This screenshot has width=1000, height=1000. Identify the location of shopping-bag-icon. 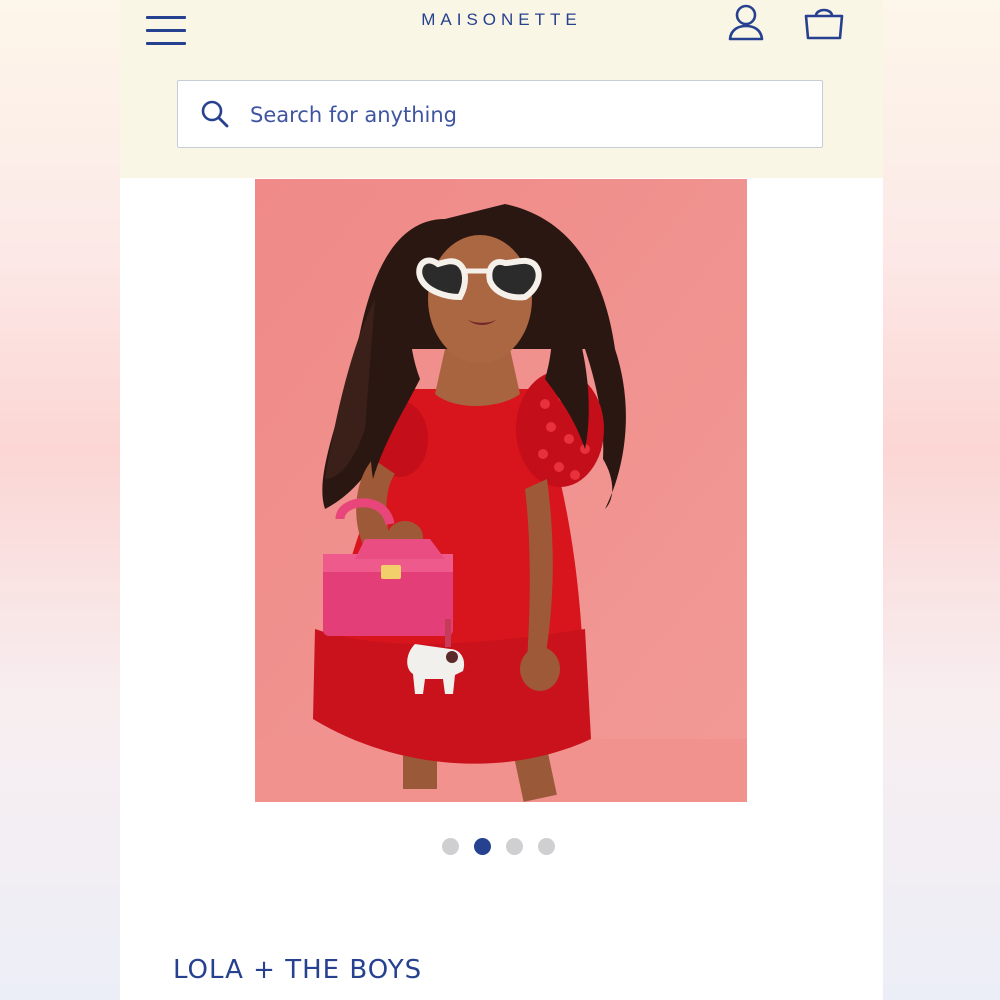
(824, 23).